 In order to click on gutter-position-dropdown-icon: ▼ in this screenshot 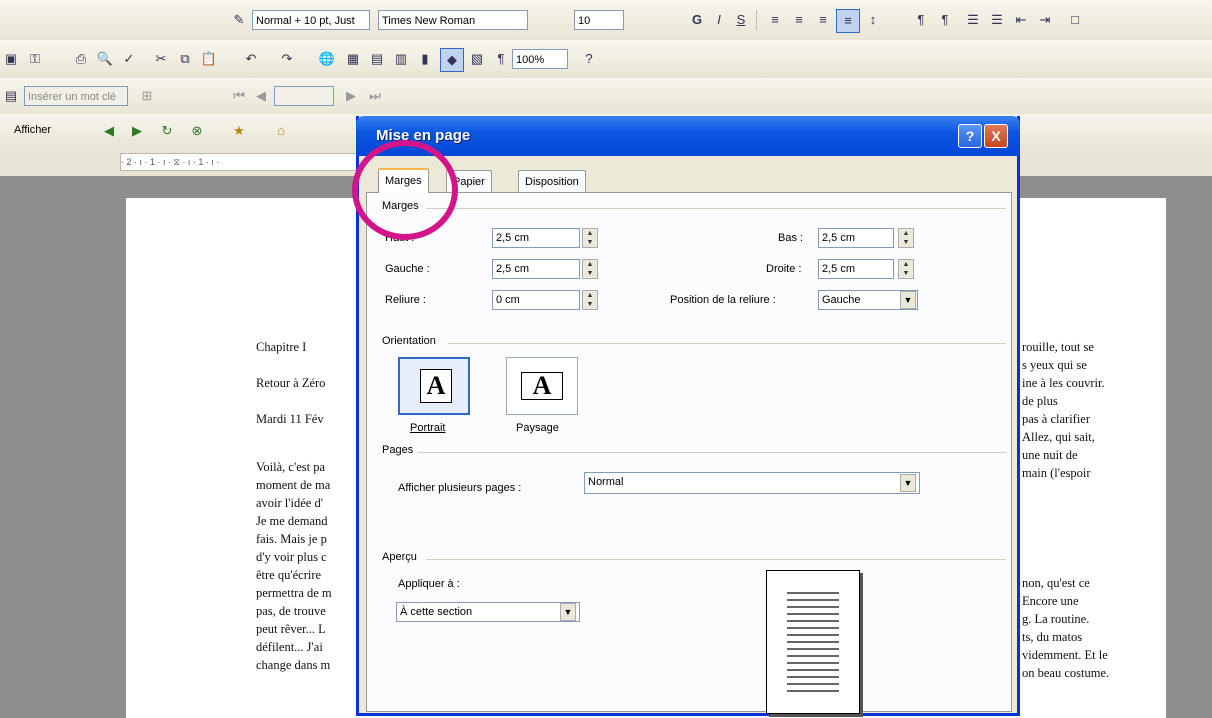, I will do `click(908, 300)`.